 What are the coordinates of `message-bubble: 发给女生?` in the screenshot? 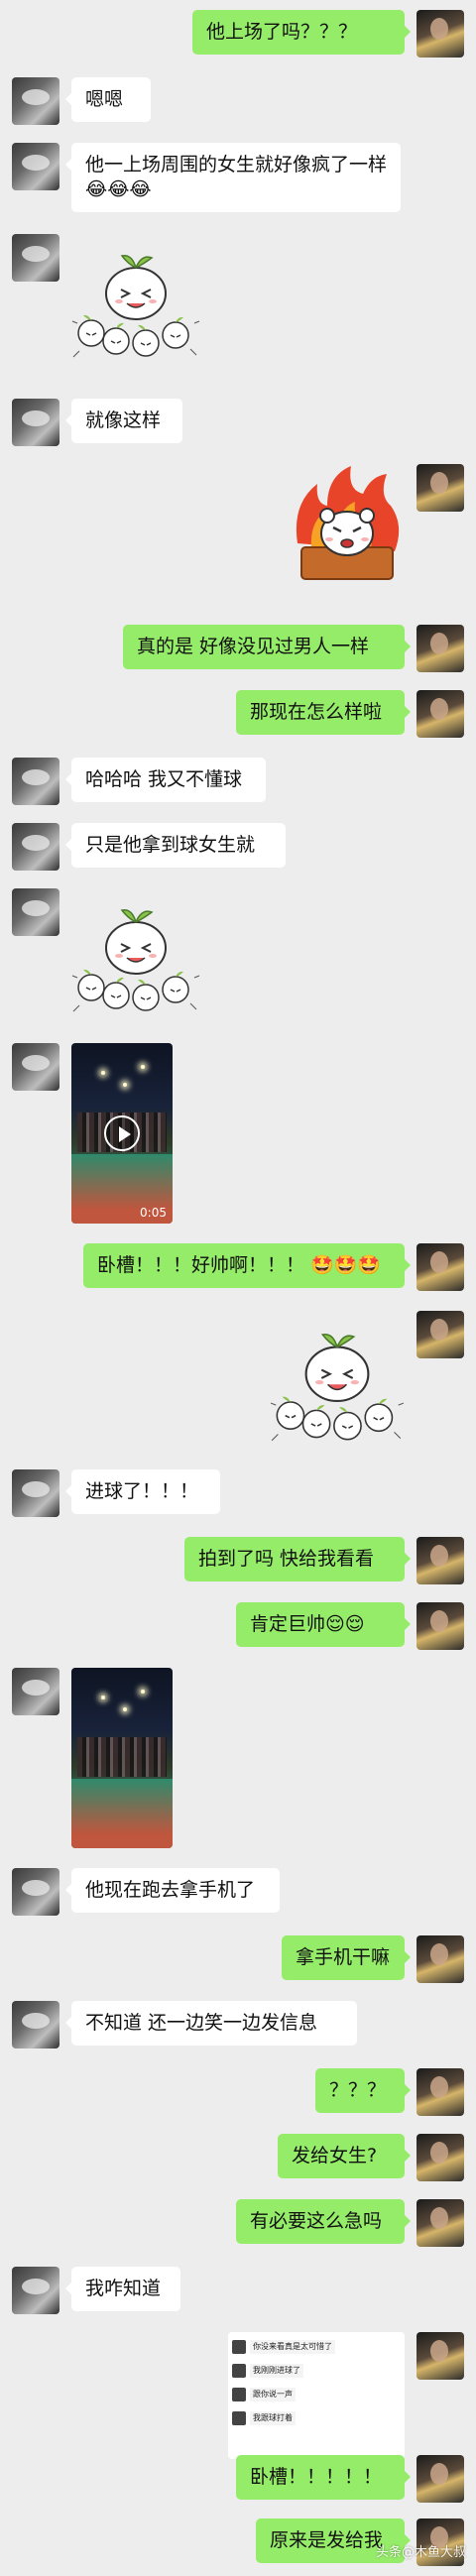 It's located at (344, 2156).